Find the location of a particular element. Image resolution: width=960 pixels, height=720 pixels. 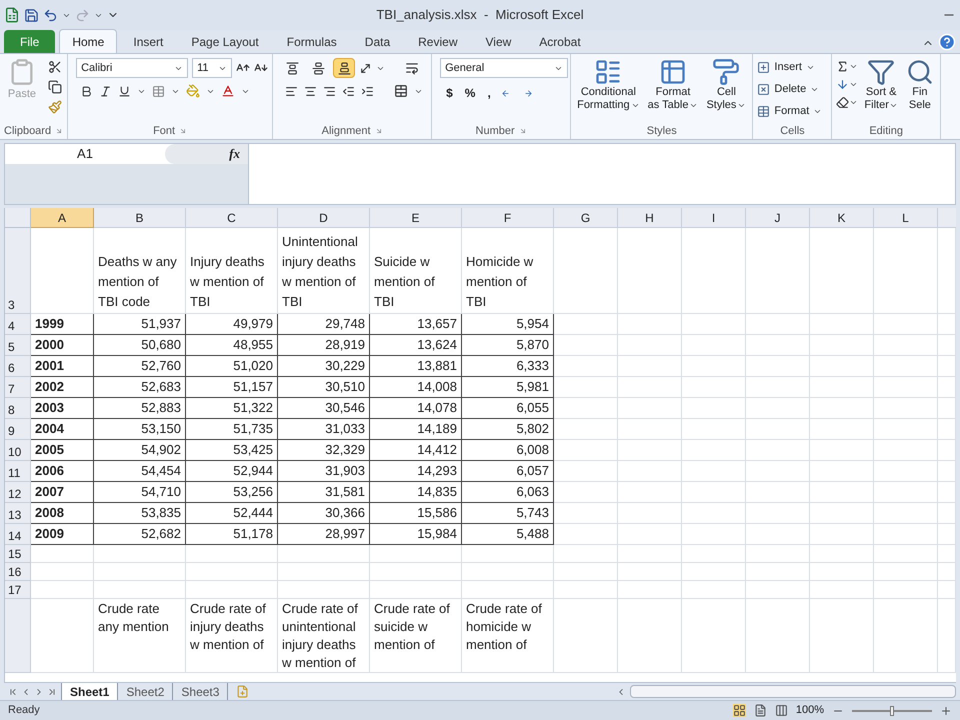

column-heading-cell: Crude rate of unintentional injury deaths w mention of is located at coordinates (324, 636).